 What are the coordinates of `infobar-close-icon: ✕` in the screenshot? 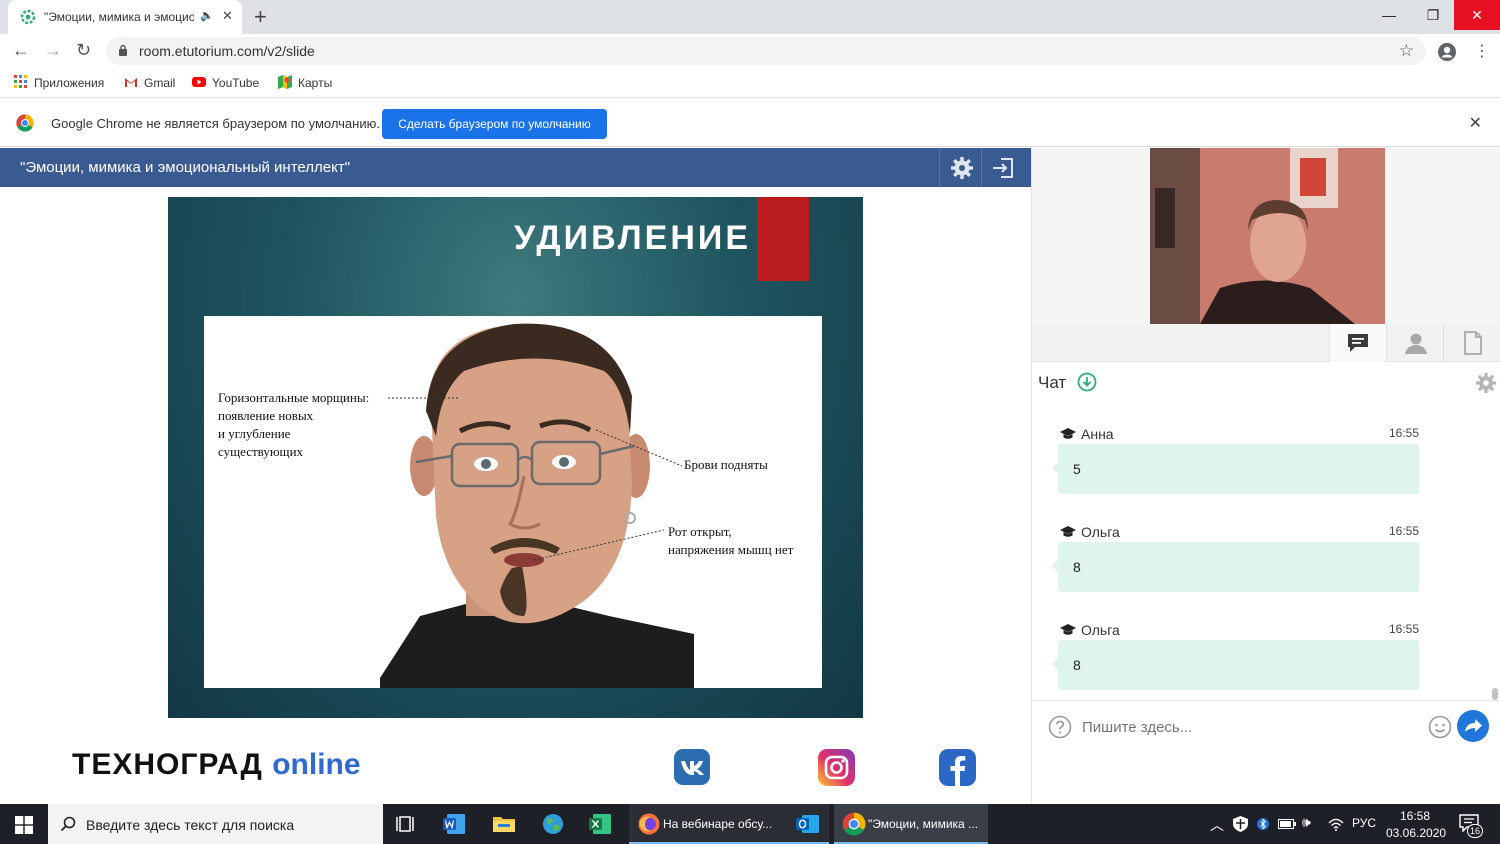 It's located at (1475, 123).